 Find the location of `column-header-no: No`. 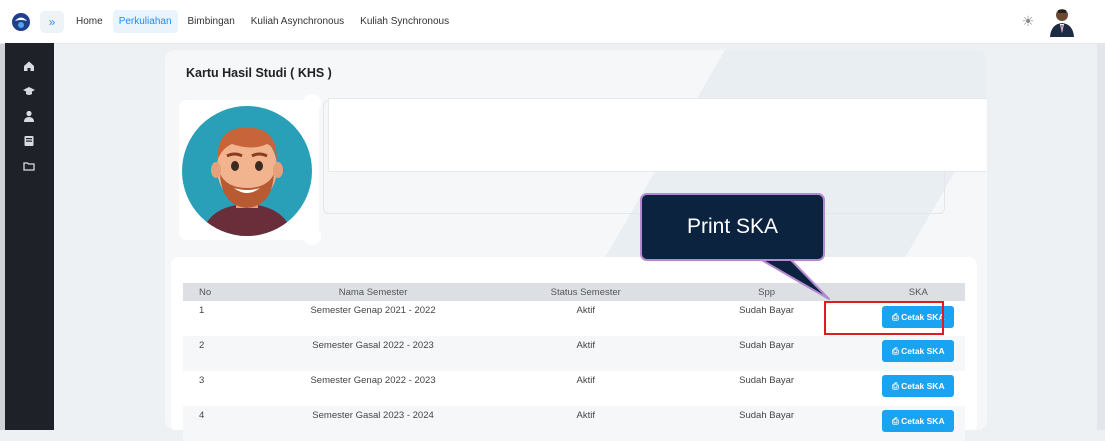

column-header-no: No is located at coordinates (210, 292).